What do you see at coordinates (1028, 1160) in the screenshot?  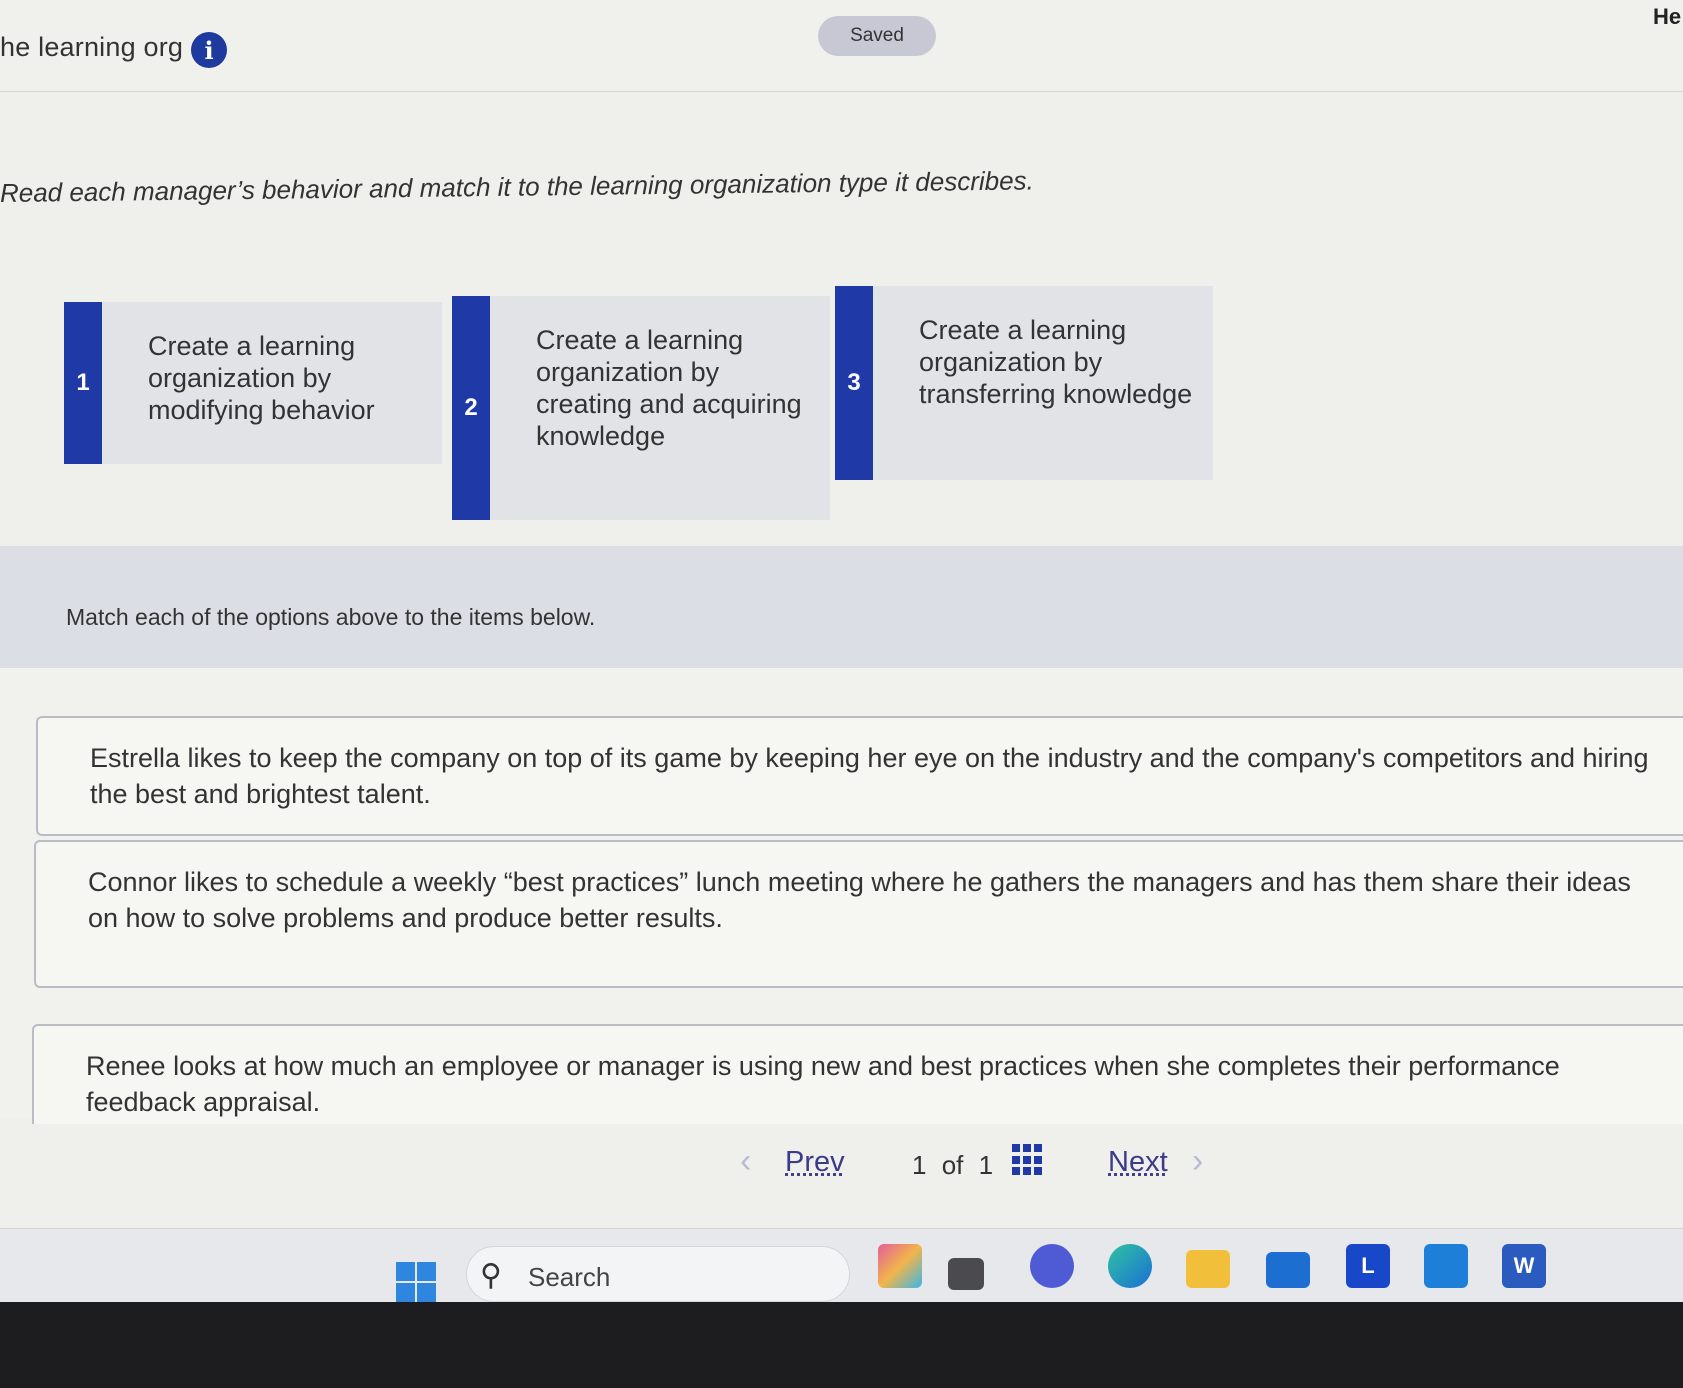 I see `question-grid-icon` at bounding box center [1028, 1160].